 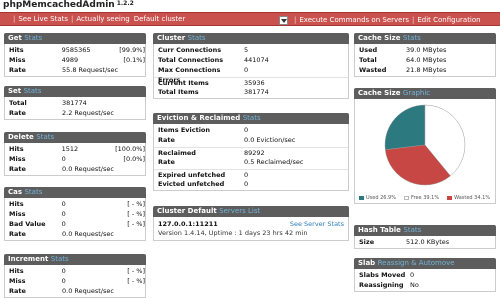 I want to click on stat-row: Rate 55.8 Request/sec, so click(x=64, y=70).